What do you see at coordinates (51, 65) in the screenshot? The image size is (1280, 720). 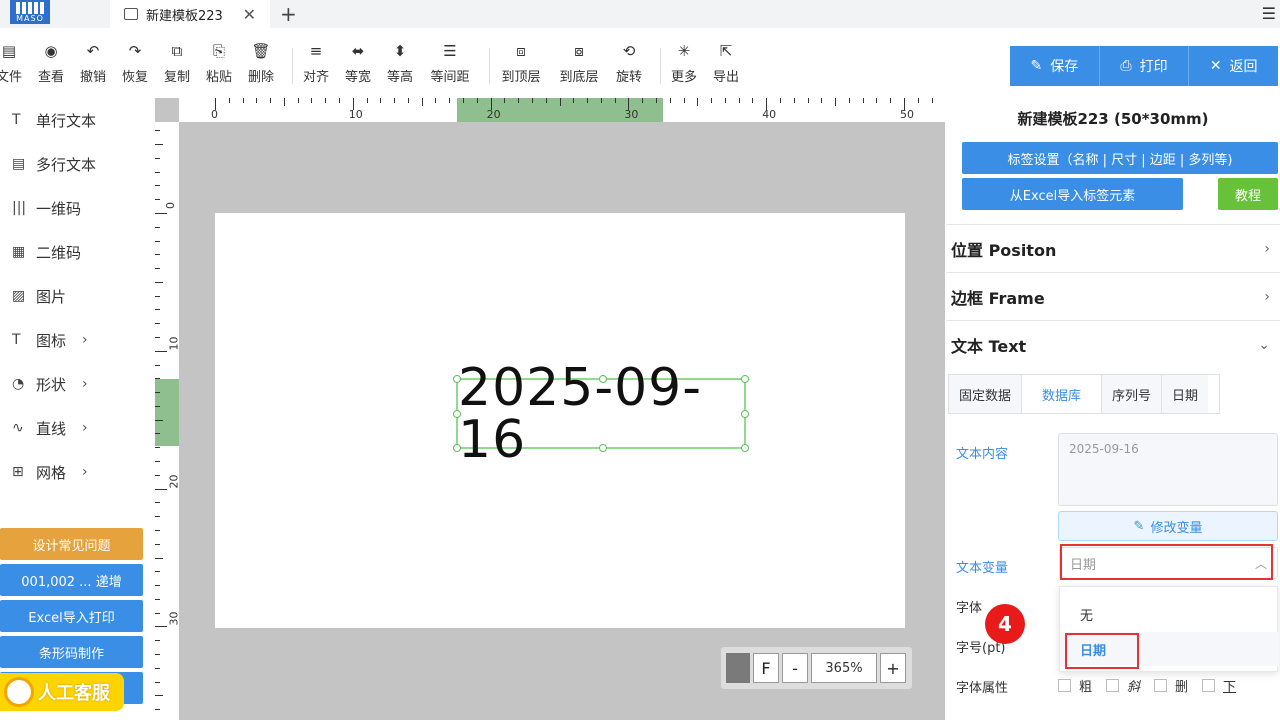 I see `view-button: ◉ 查看` at bounding box center [51, 65].